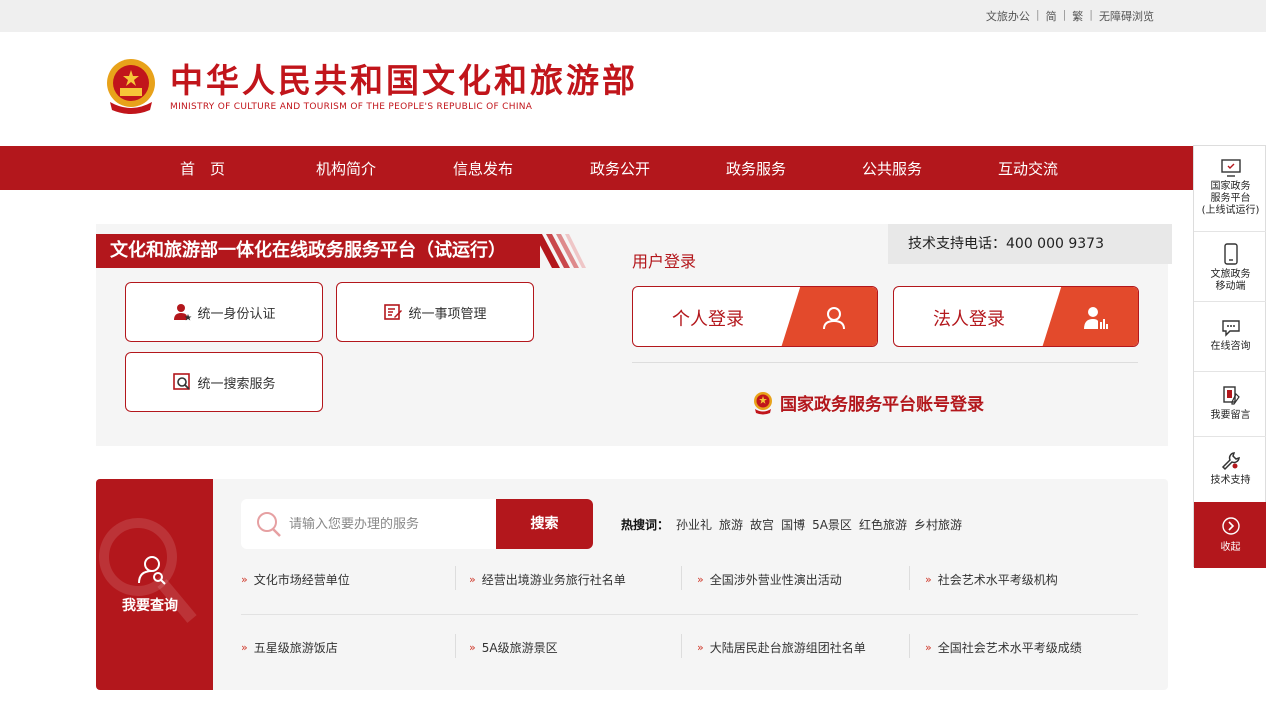  What do you see at coordinates (236, 384) in the screenshot?
I see `unified-search-label: 统一搜索服务` at bounding box center [236, 384].